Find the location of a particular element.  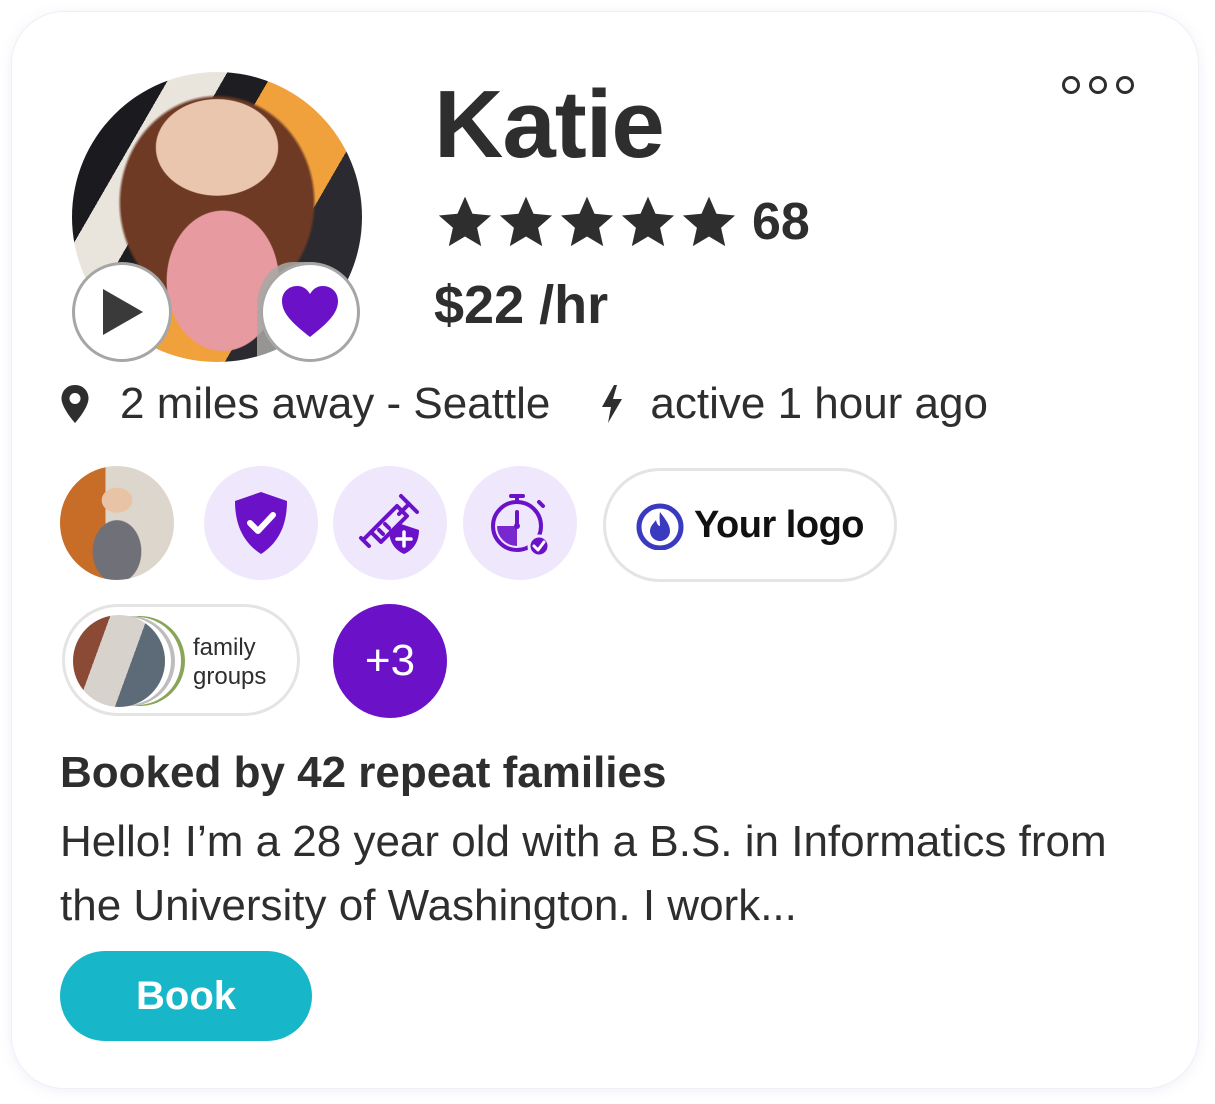

background-check-badge is located at coordinates (261, 523).